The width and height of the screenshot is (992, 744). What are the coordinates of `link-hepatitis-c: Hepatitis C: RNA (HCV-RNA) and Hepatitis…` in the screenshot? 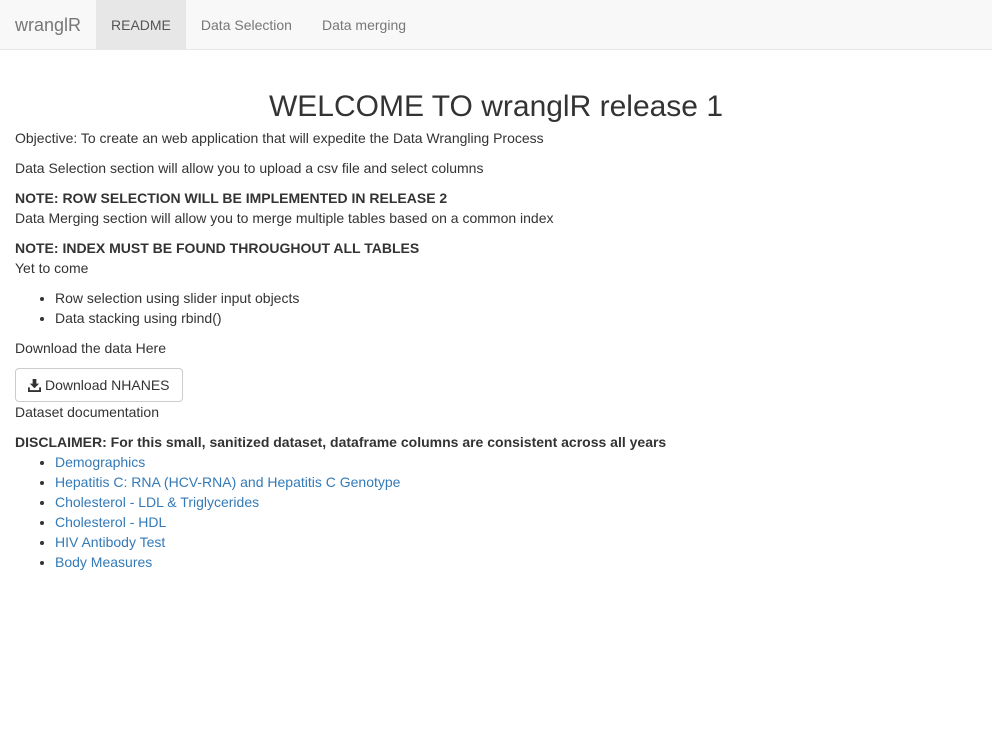 It's located at (227, 482).